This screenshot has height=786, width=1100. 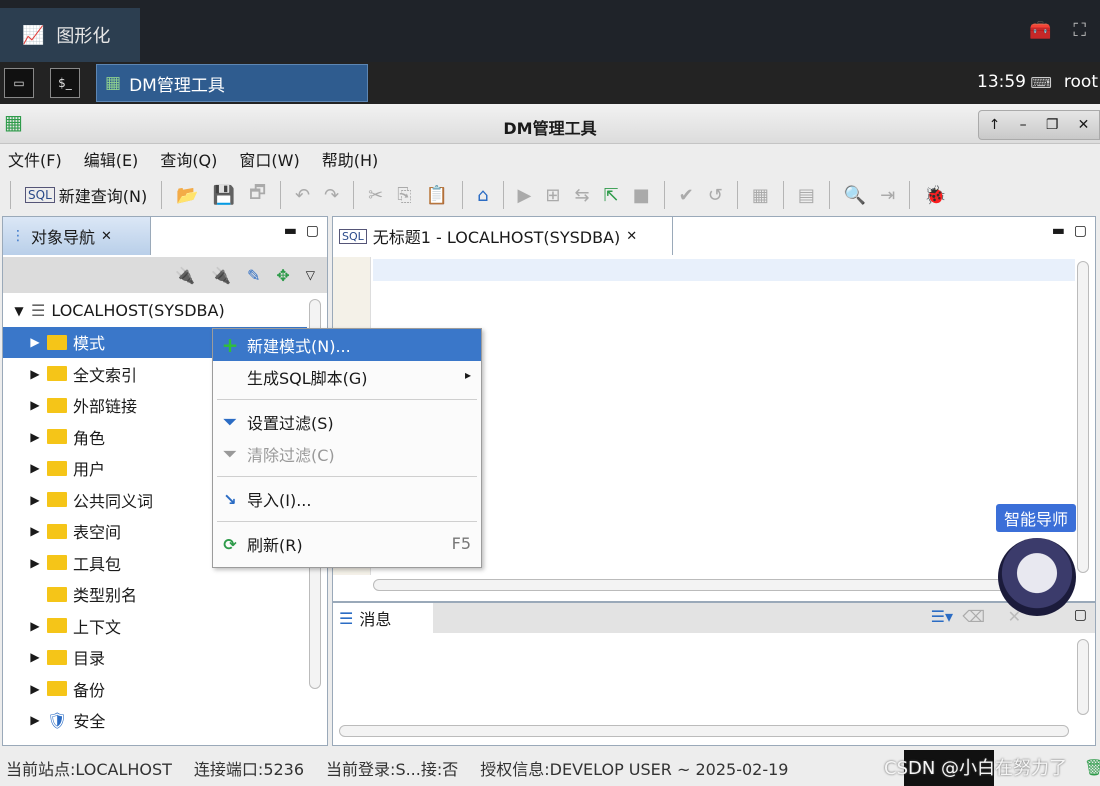 I want to click on save-icon: 💾, so click(x=224, y=195).